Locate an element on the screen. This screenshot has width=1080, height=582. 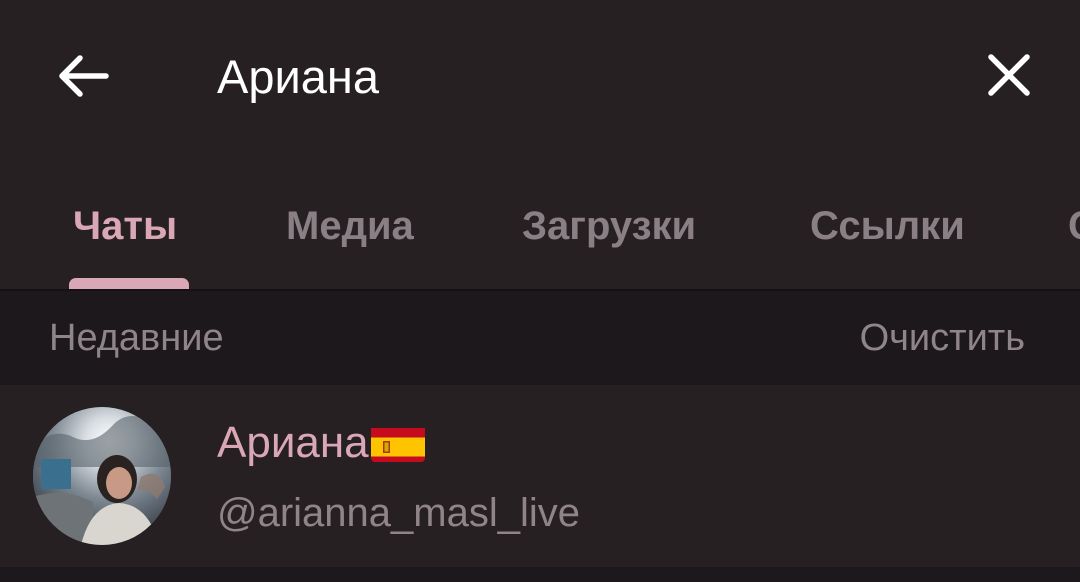
spain-flag-icon is located at coordinates (397, 443).